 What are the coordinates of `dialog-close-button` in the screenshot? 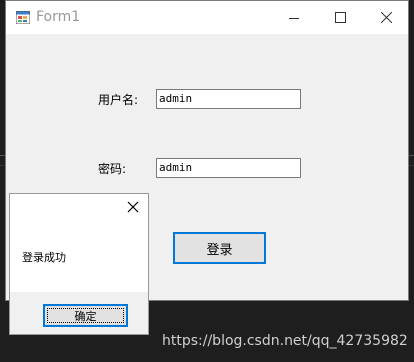 It's located at (134, 207).